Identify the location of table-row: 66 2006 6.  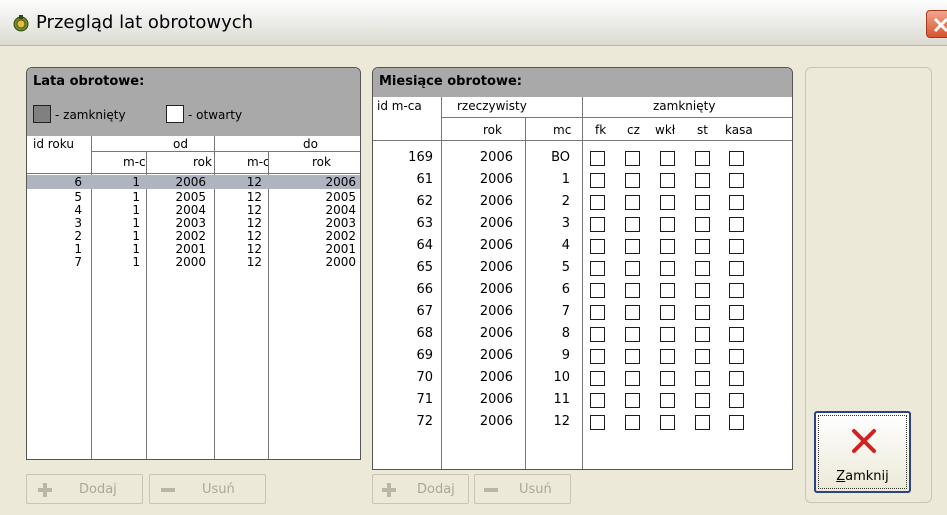
(582, 290).